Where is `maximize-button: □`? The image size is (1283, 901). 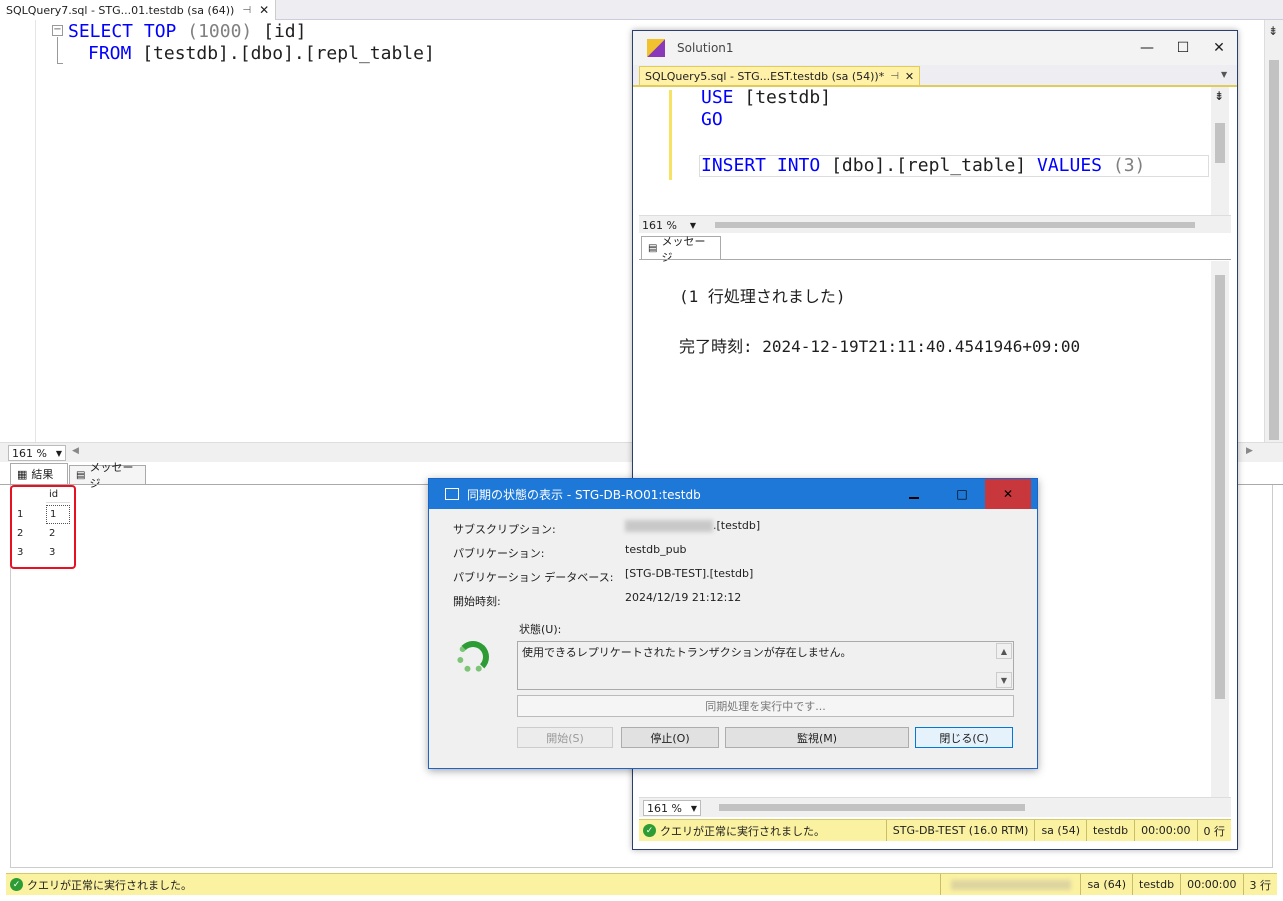 maximize-button: □ is located at coordinates (962, 494).